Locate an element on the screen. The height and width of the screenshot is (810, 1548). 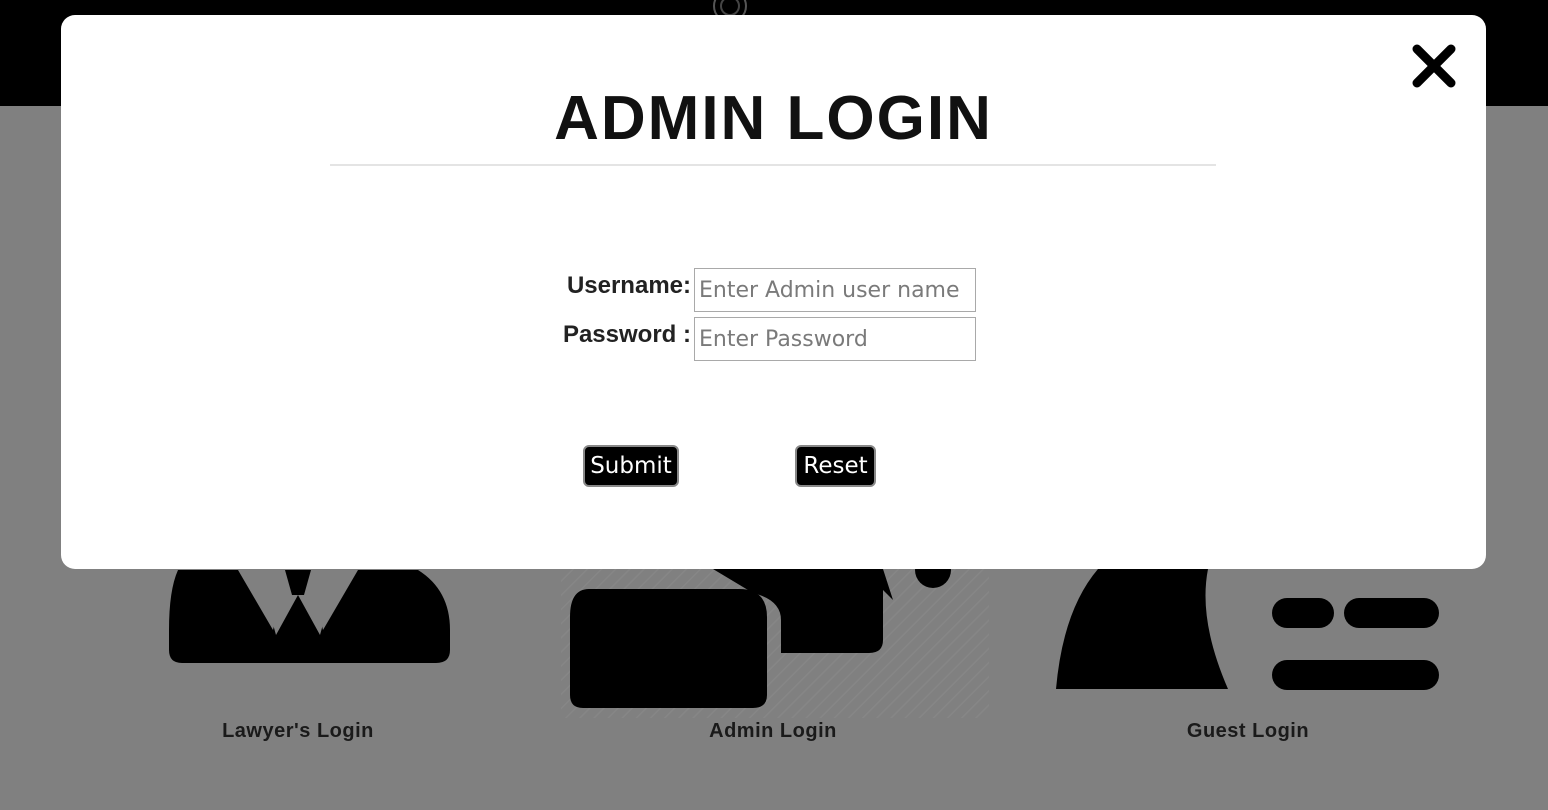
reset-button: Reset is located at coordinates (835, 466).